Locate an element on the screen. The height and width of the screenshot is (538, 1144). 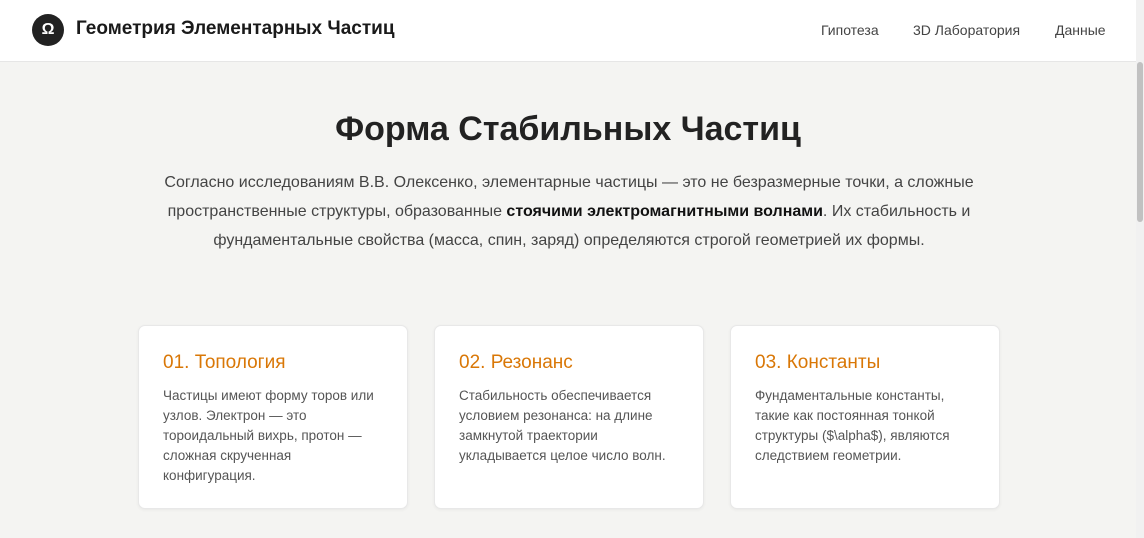
card-title: 02. Резонанс is located at coordinates (516, 362).